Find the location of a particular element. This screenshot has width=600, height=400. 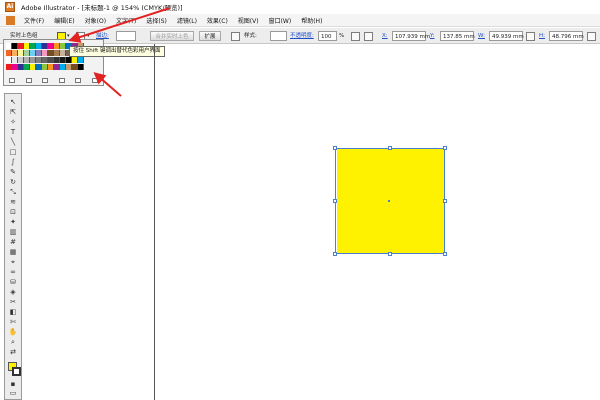

h-input: 48.796 mm is located at coordinates (566, 36).